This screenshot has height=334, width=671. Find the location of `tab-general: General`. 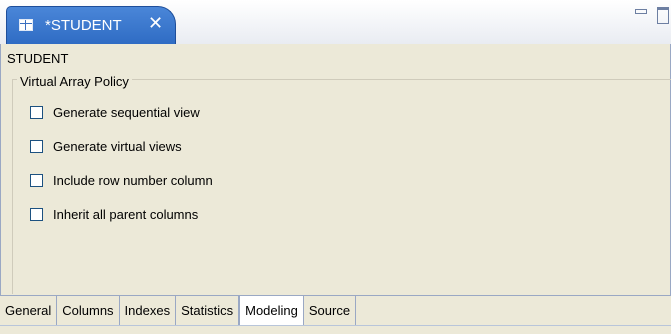

tab-general: General is located at coordinates (29, 311).